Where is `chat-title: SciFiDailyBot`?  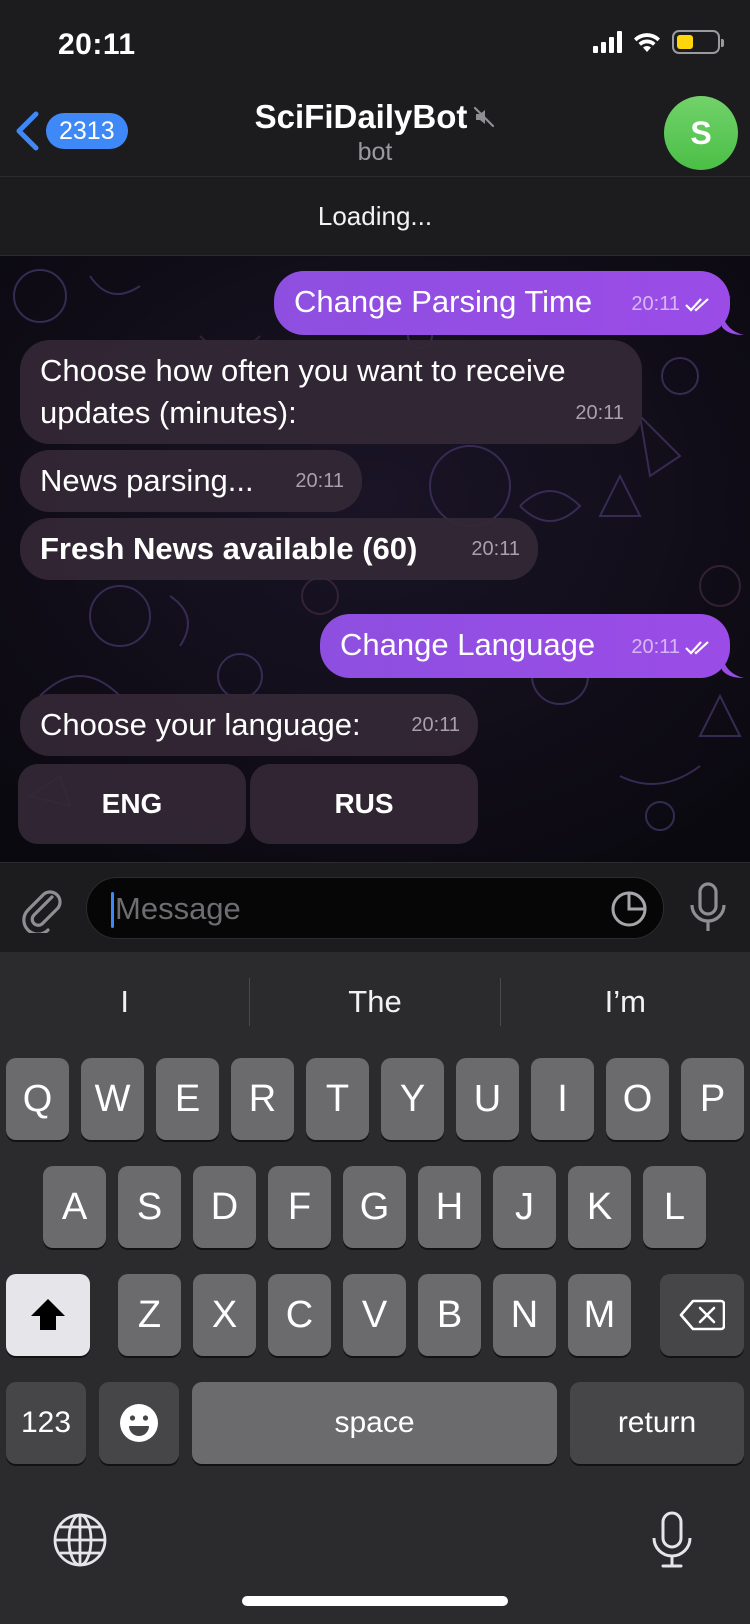 chat-title: SciFiDailyBot is located at coordinates (361, 116).